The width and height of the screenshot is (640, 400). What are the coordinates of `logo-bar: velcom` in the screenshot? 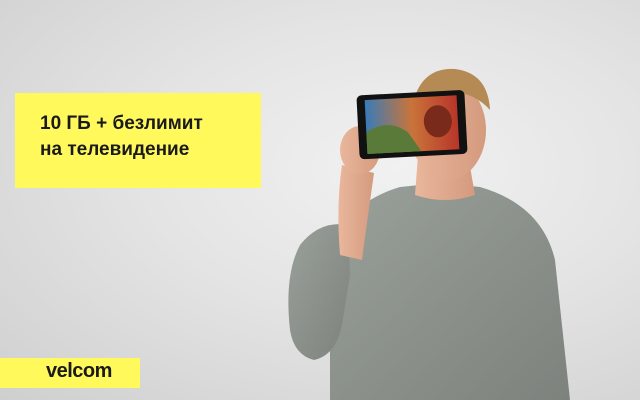 It's located at (70, 373).